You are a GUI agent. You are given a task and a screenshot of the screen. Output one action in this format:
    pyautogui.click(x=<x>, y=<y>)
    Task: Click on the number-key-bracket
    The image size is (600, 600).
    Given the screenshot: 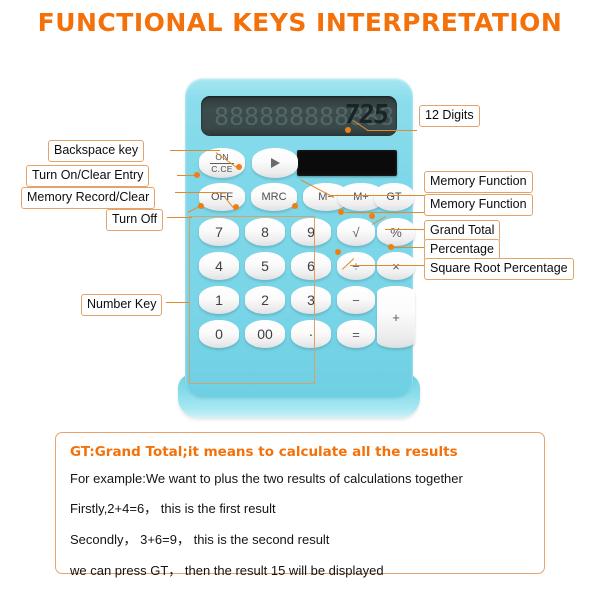 What is the action you would take?
    pyautogui.click(x=252, y=300)
    